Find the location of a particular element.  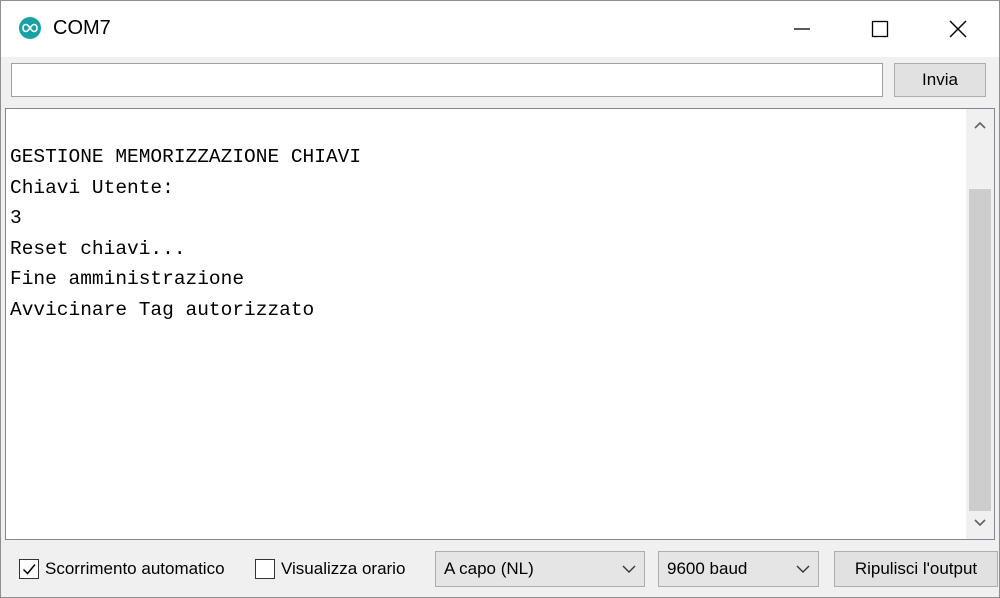

minimize-button is located at coordinates (802, 29).